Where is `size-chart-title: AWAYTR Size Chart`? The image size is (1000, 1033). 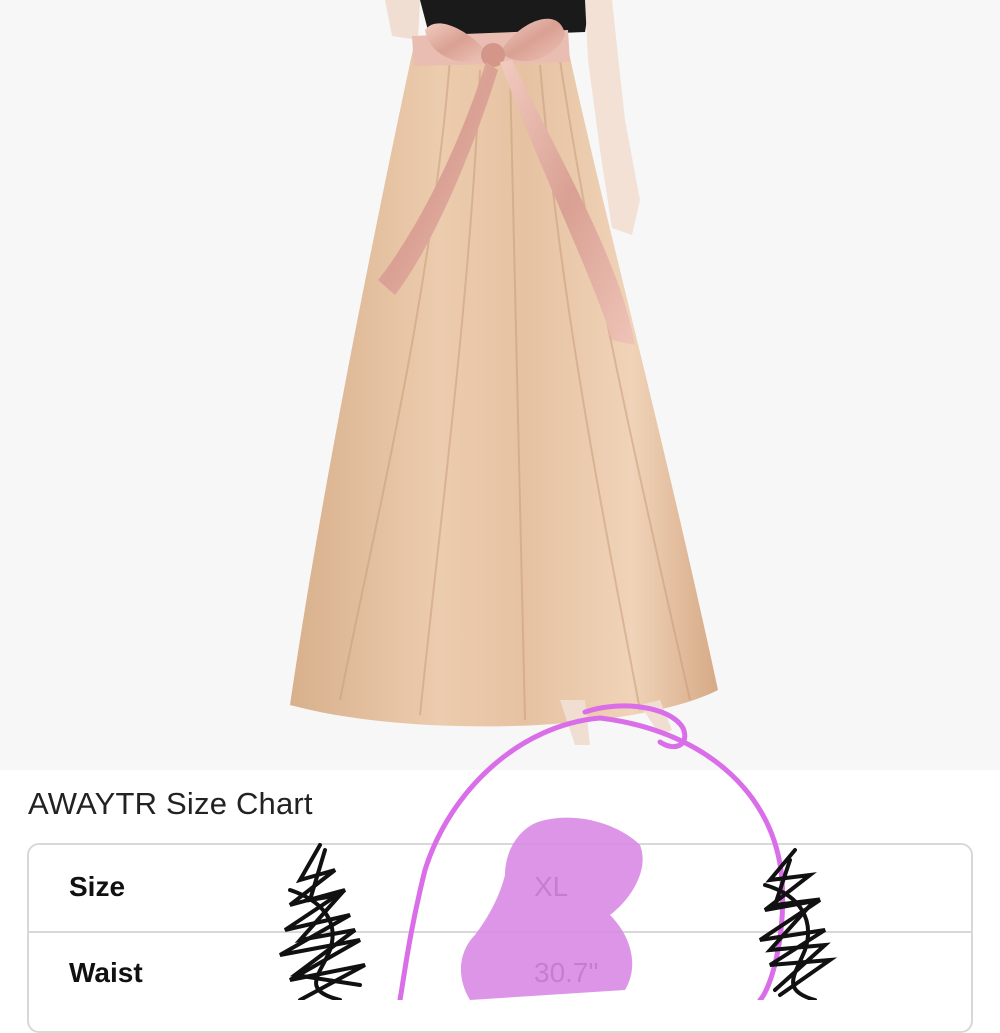 size-chart-title: AWAYTR Size Chart is located at coordinates (170, 803).